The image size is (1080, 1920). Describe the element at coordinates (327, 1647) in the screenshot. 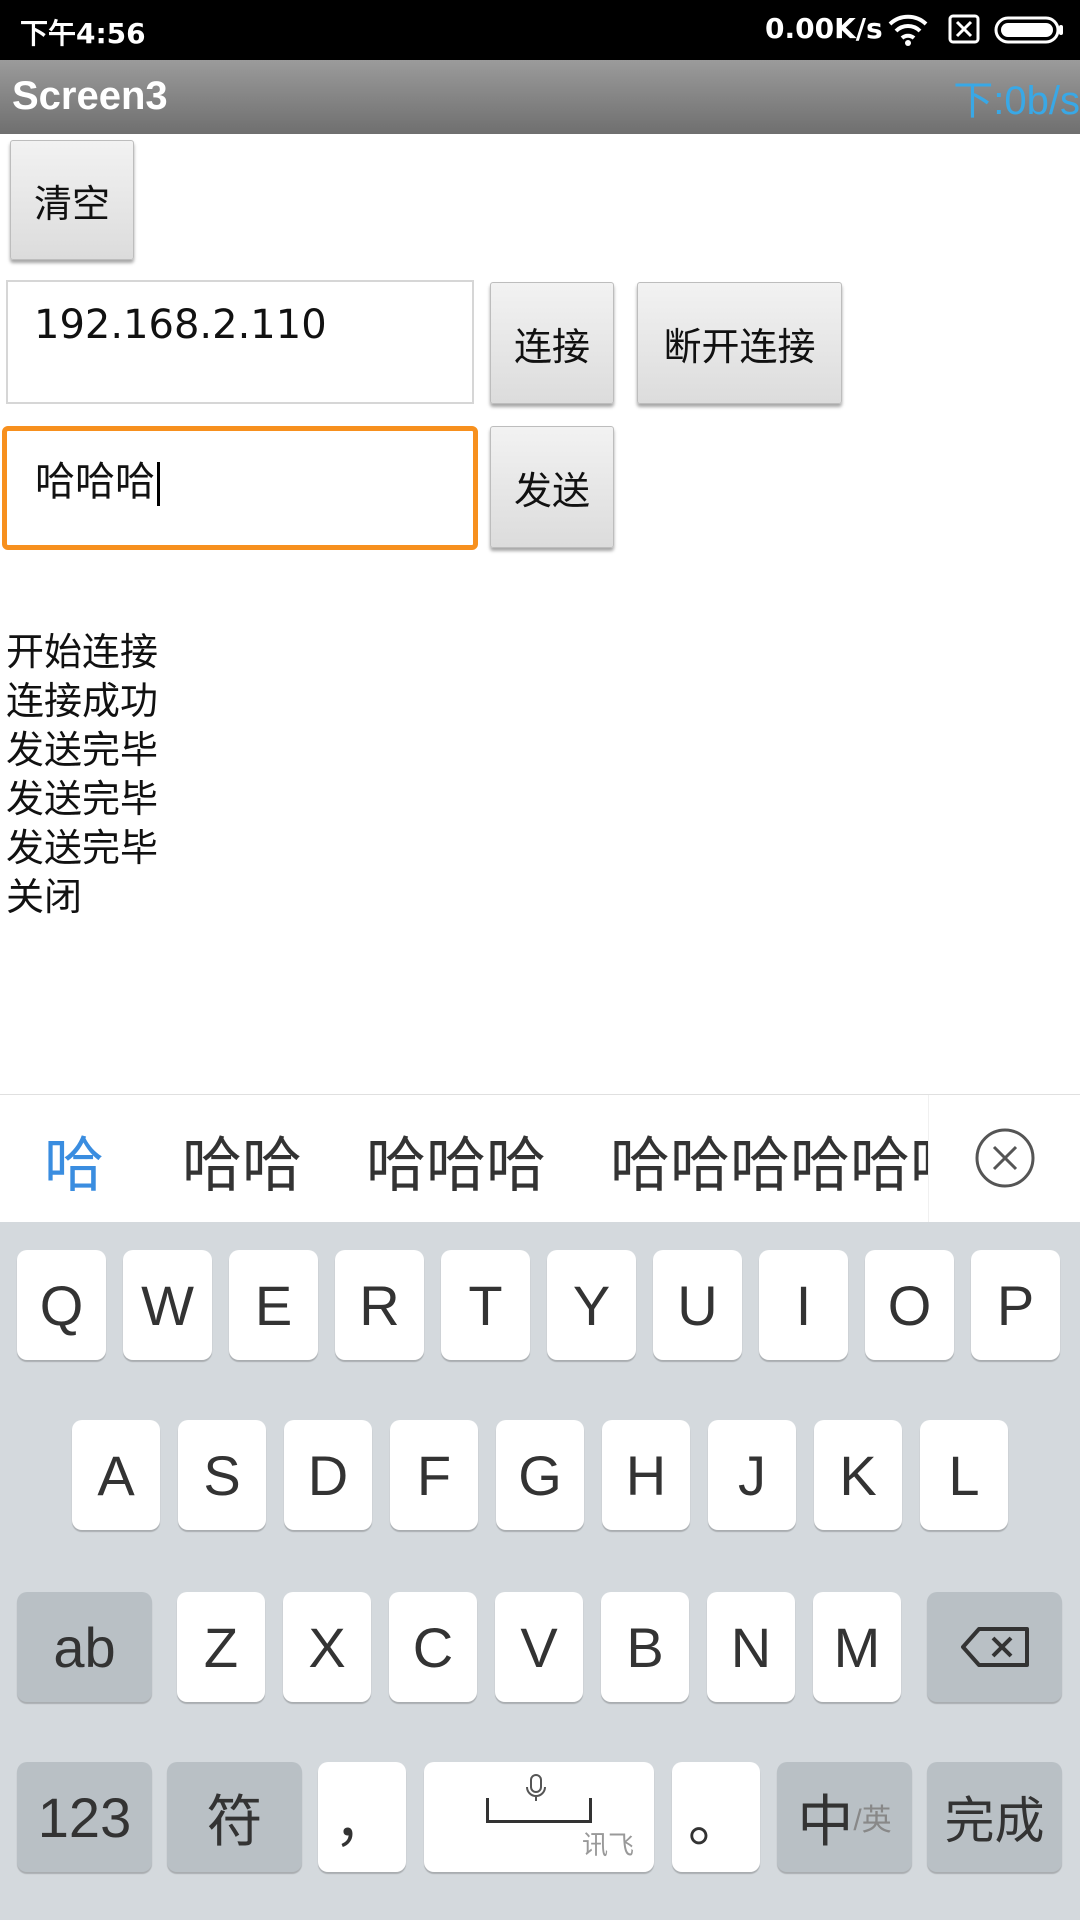

I see `key-x: X` at that location.